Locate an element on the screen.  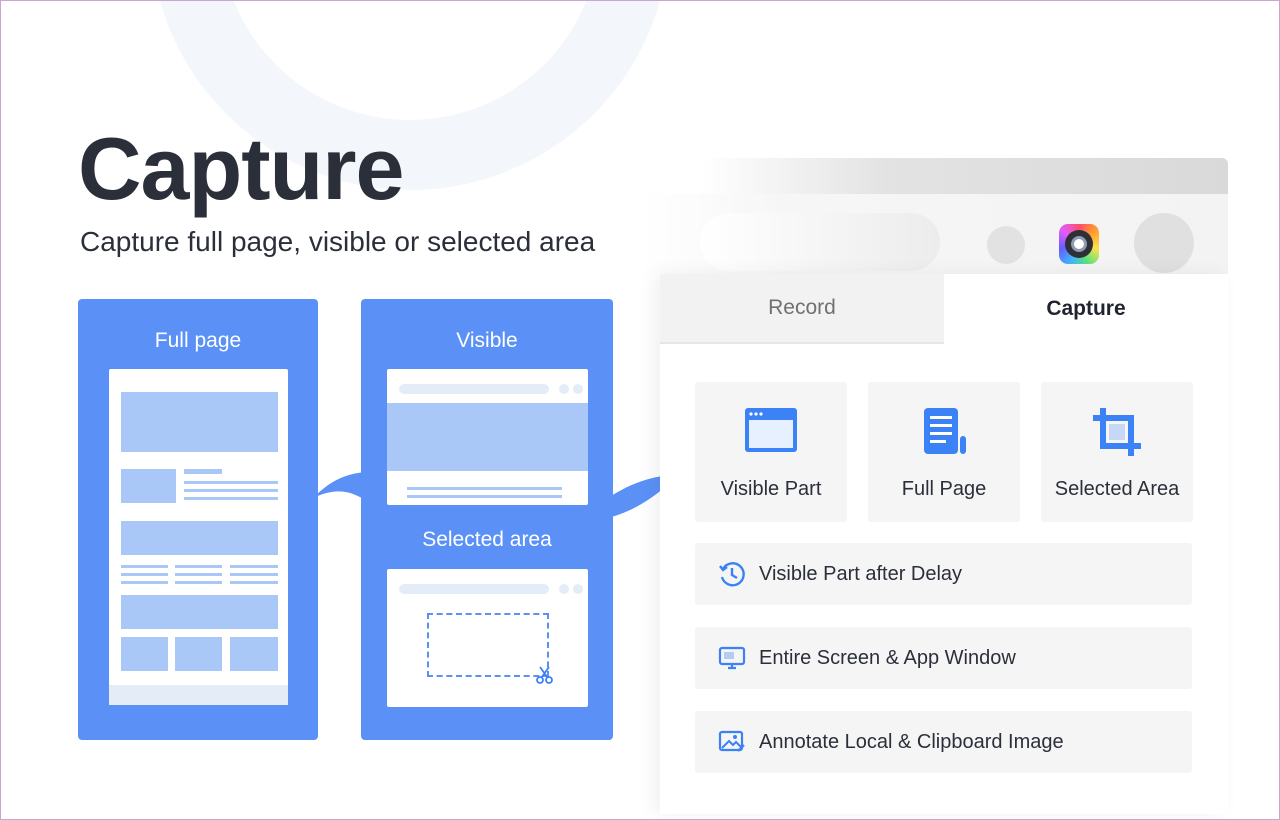
visible-selected-card: Visible Selected area is located at coordinates (487, 519).